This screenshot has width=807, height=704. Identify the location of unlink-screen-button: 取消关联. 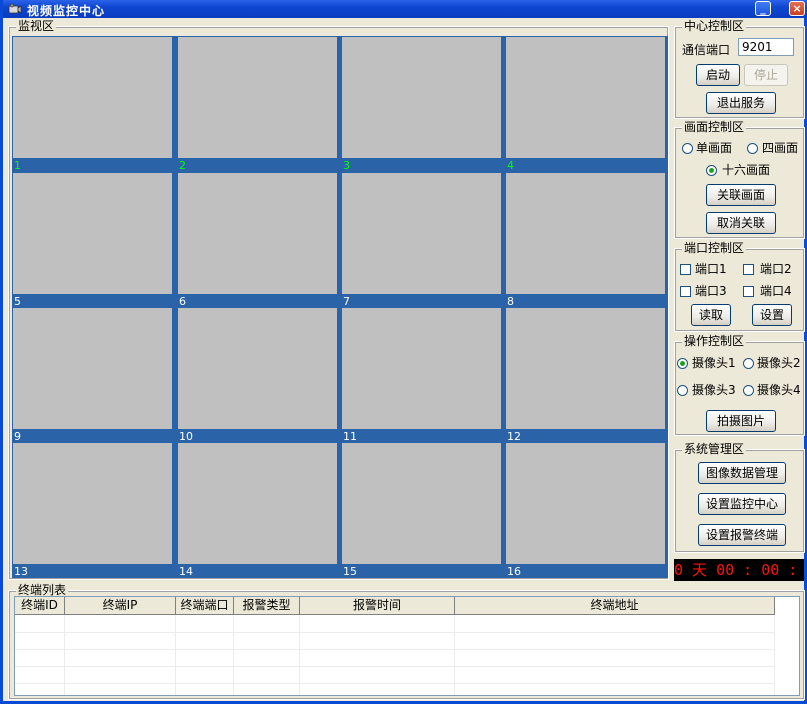
(741, 223).